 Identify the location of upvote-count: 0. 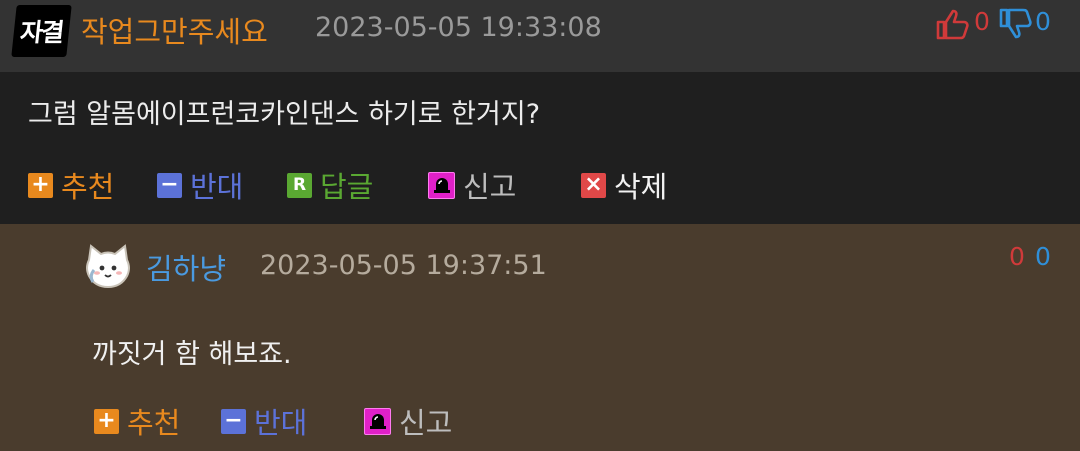
(982, 21).